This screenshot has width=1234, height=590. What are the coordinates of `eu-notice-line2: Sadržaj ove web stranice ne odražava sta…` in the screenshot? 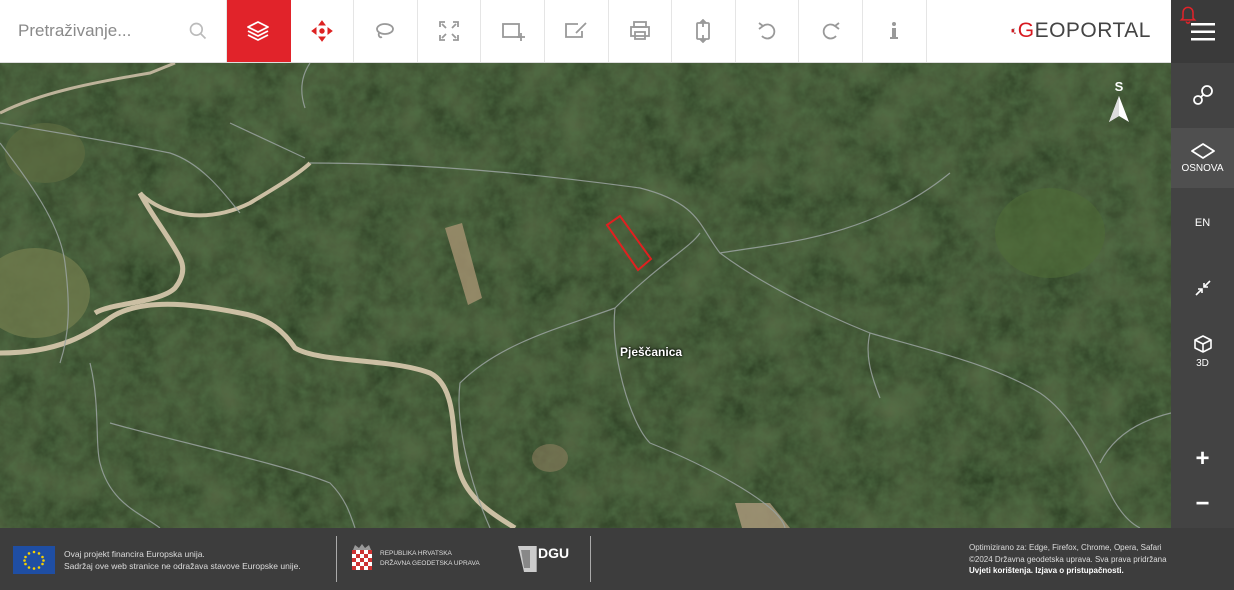 It's located at (182, 566).